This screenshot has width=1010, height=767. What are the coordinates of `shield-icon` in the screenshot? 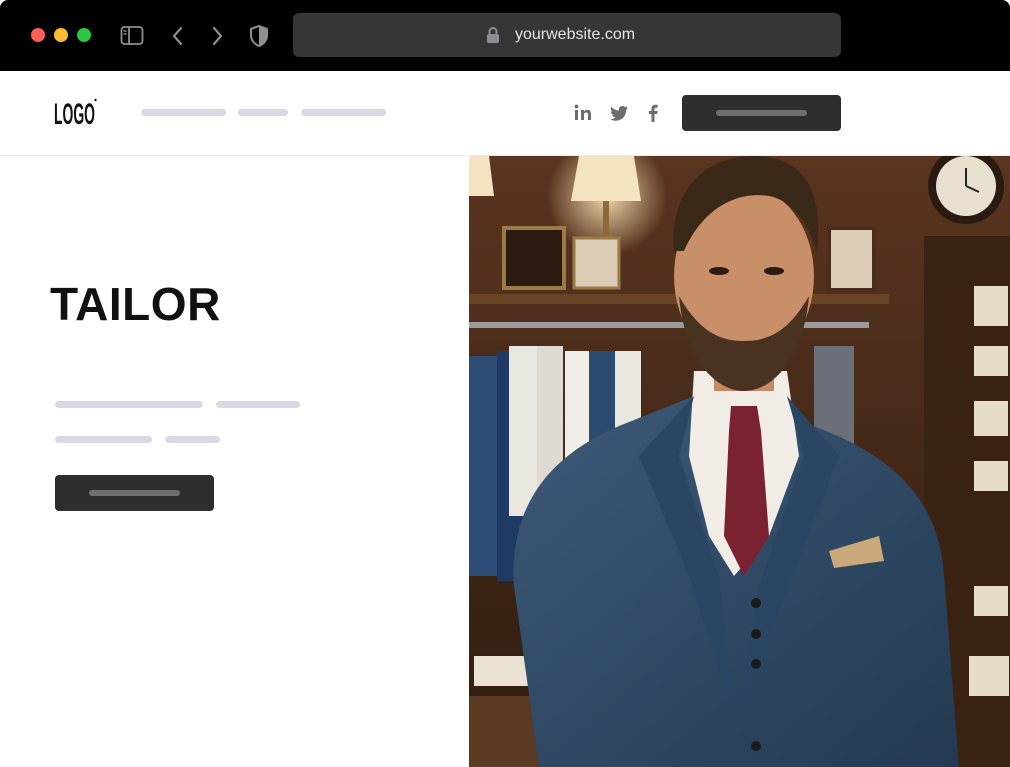 It's located at (259, 36).